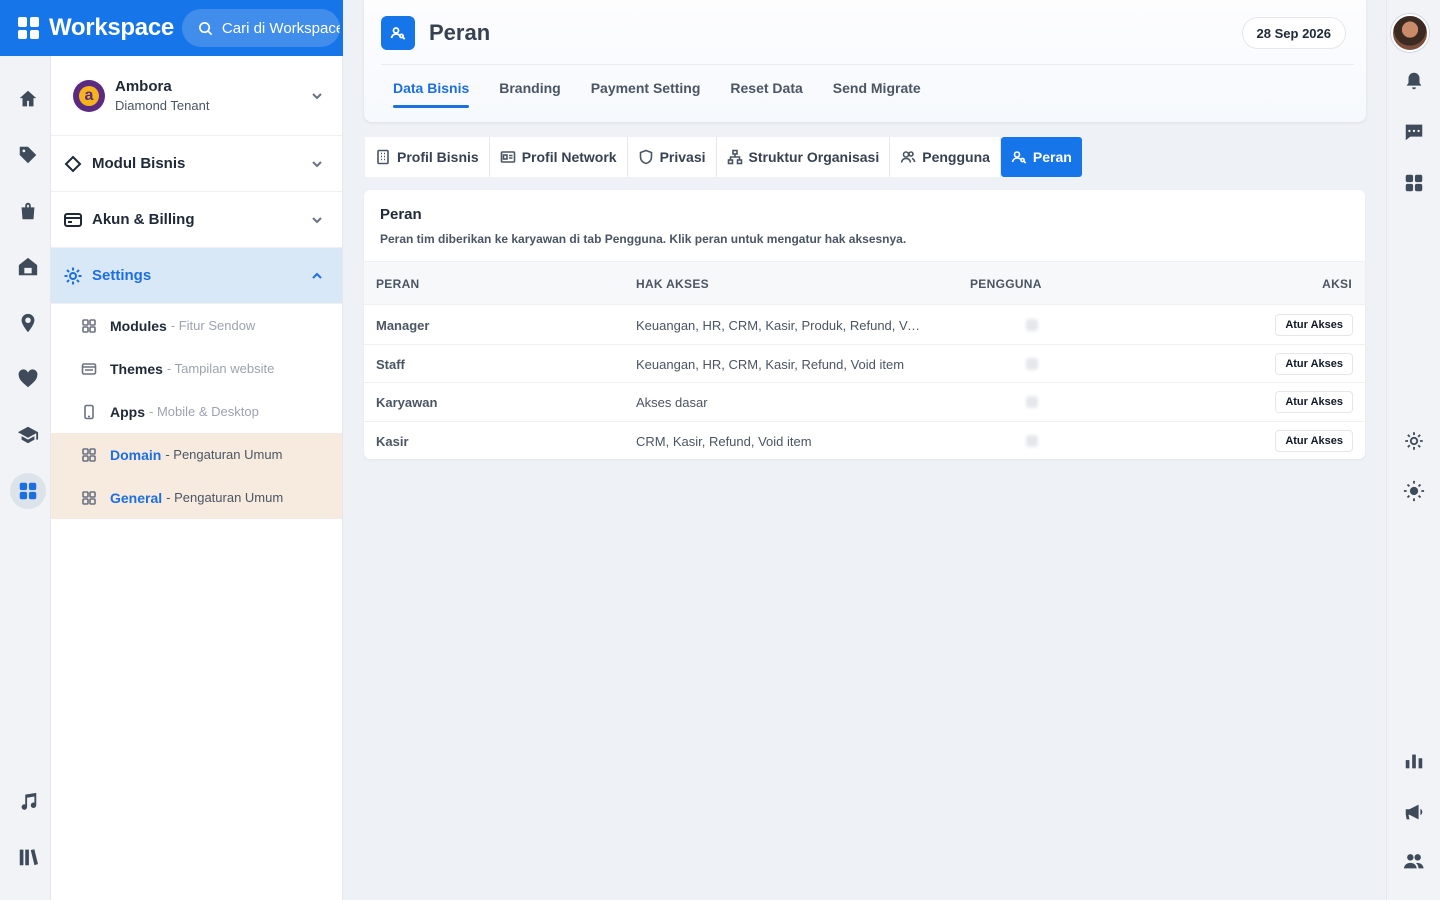 The height and width of the screenshot is (900, 1440). Describe the element at coordinates (460, 32) in the screenshot. I see `page-title: Peran` at that location.